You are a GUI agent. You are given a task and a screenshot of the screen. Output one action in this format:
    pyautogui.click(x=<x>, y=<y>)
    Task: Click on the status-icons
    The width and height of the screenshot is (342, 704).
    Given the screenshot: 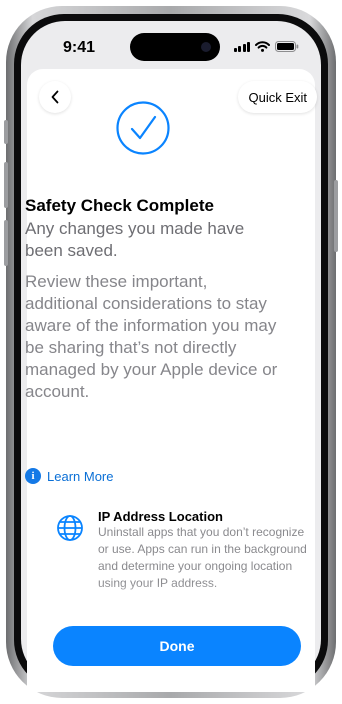 What is the action you would take?
    pyautogui.click(x=266, y=46)
    